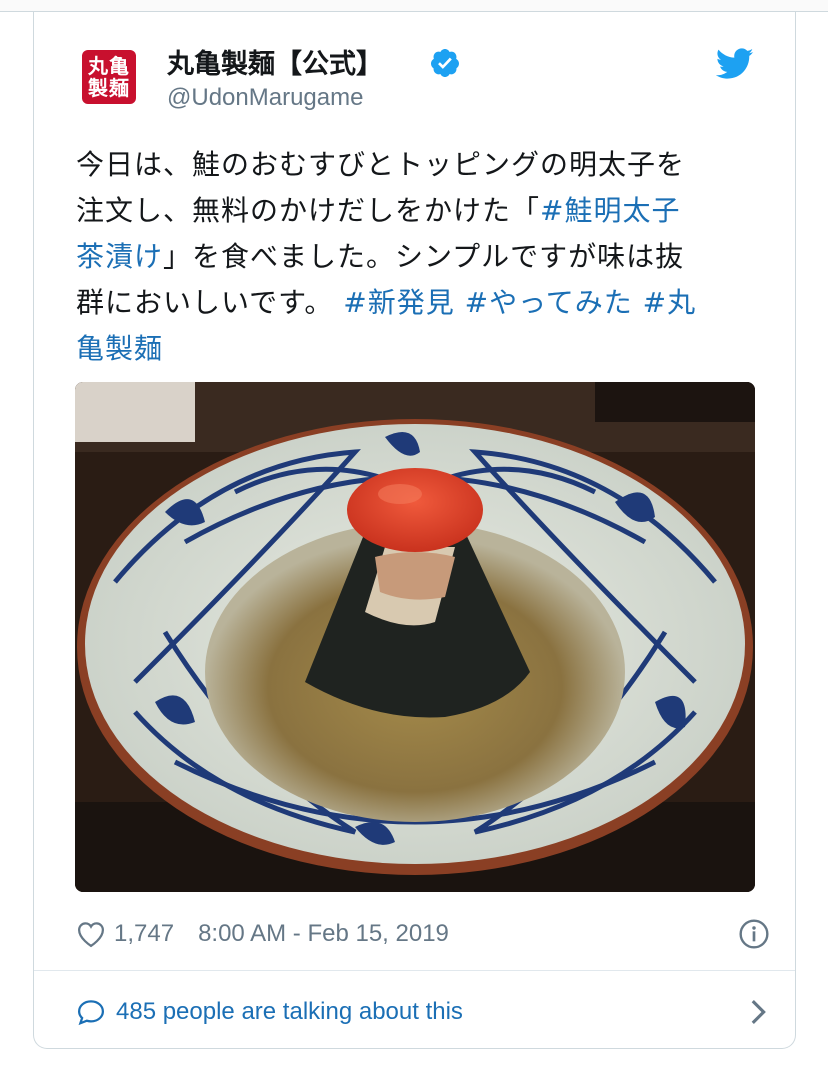  Describe the element at coordinates (91, 1013) in the screenshot. I see `speech-bubble-icon` at that location.